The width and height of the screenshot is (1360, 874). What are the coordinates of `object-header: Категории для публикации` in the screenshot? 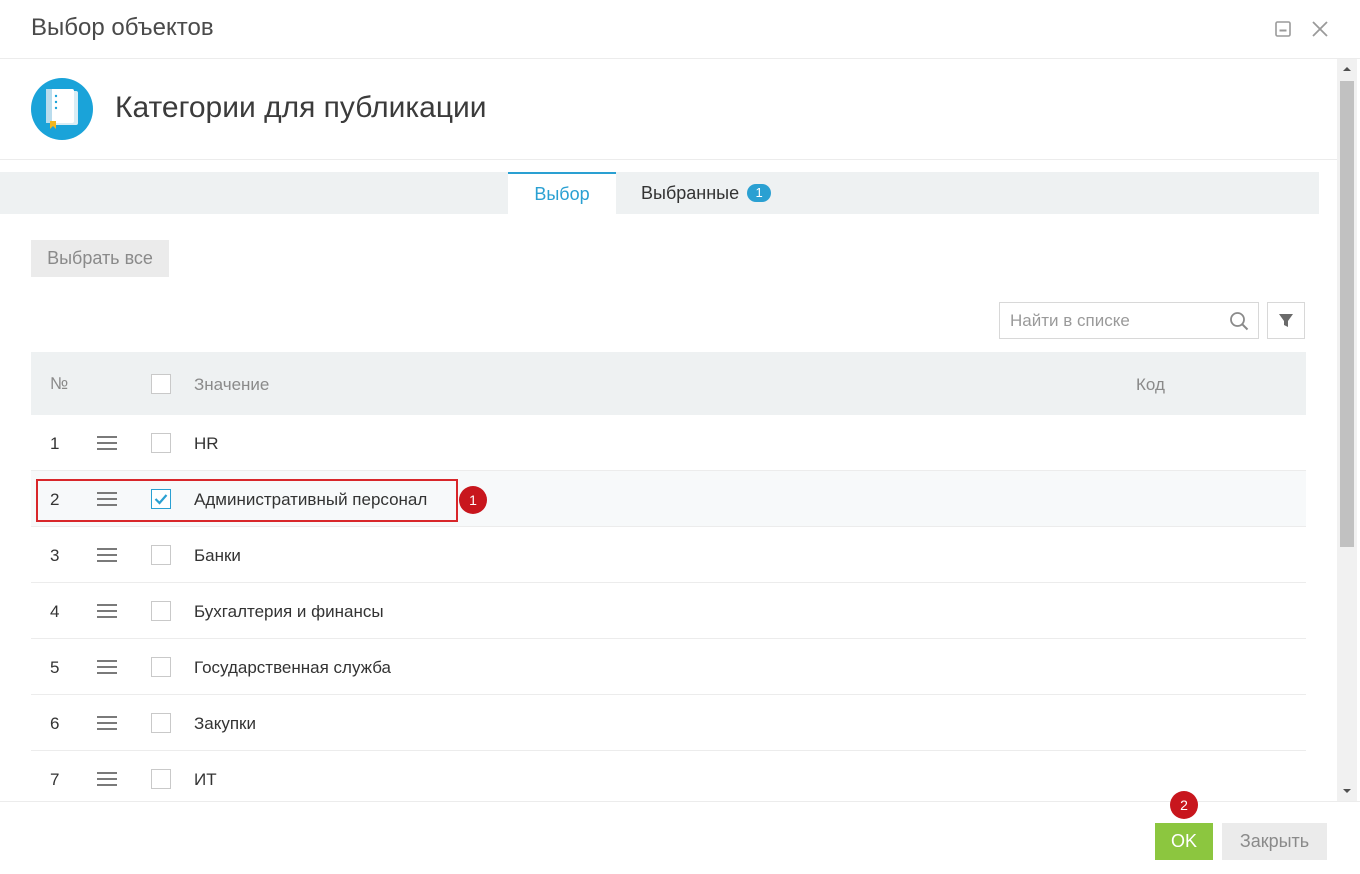 It's located at (668, 109).